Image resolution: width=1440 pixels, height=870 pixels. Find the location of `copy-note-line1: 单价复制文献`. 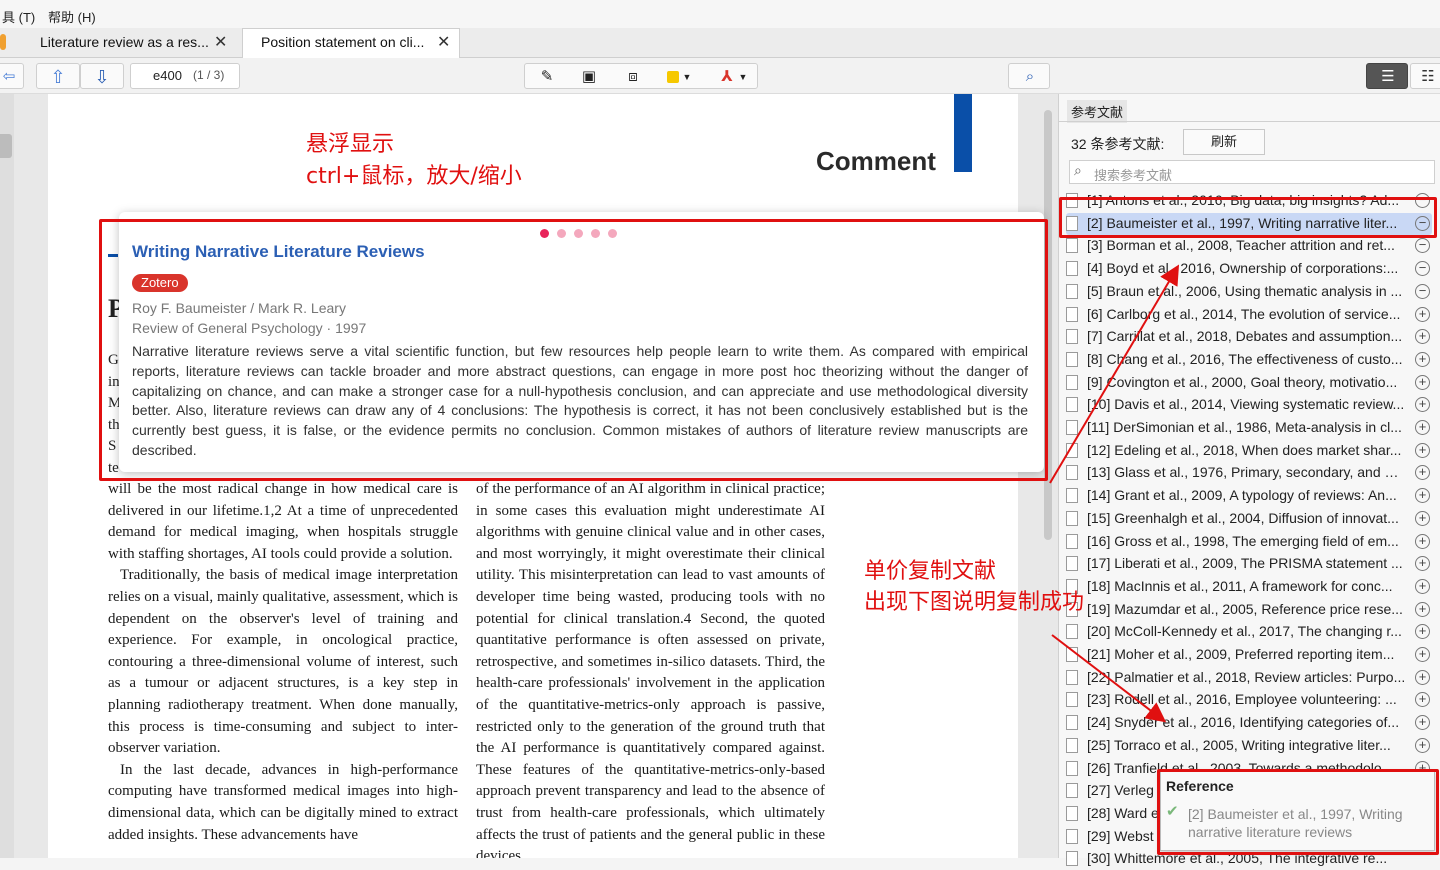

copy-note-line1: 单价复制文献 is located at coordinates (930, 571).